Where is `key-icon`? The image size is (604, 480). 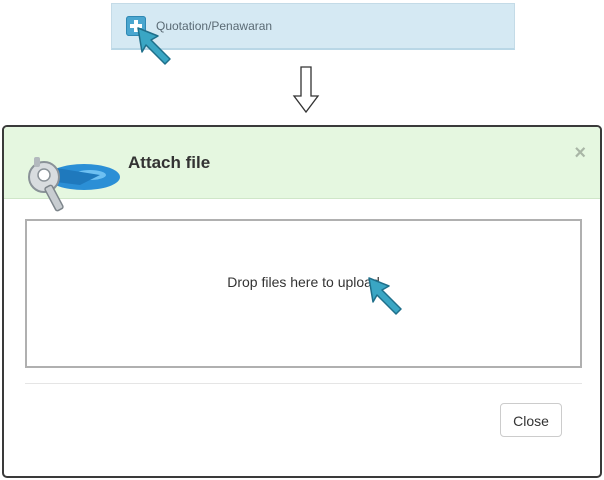 key-icon is located at coordinates (74, 184).